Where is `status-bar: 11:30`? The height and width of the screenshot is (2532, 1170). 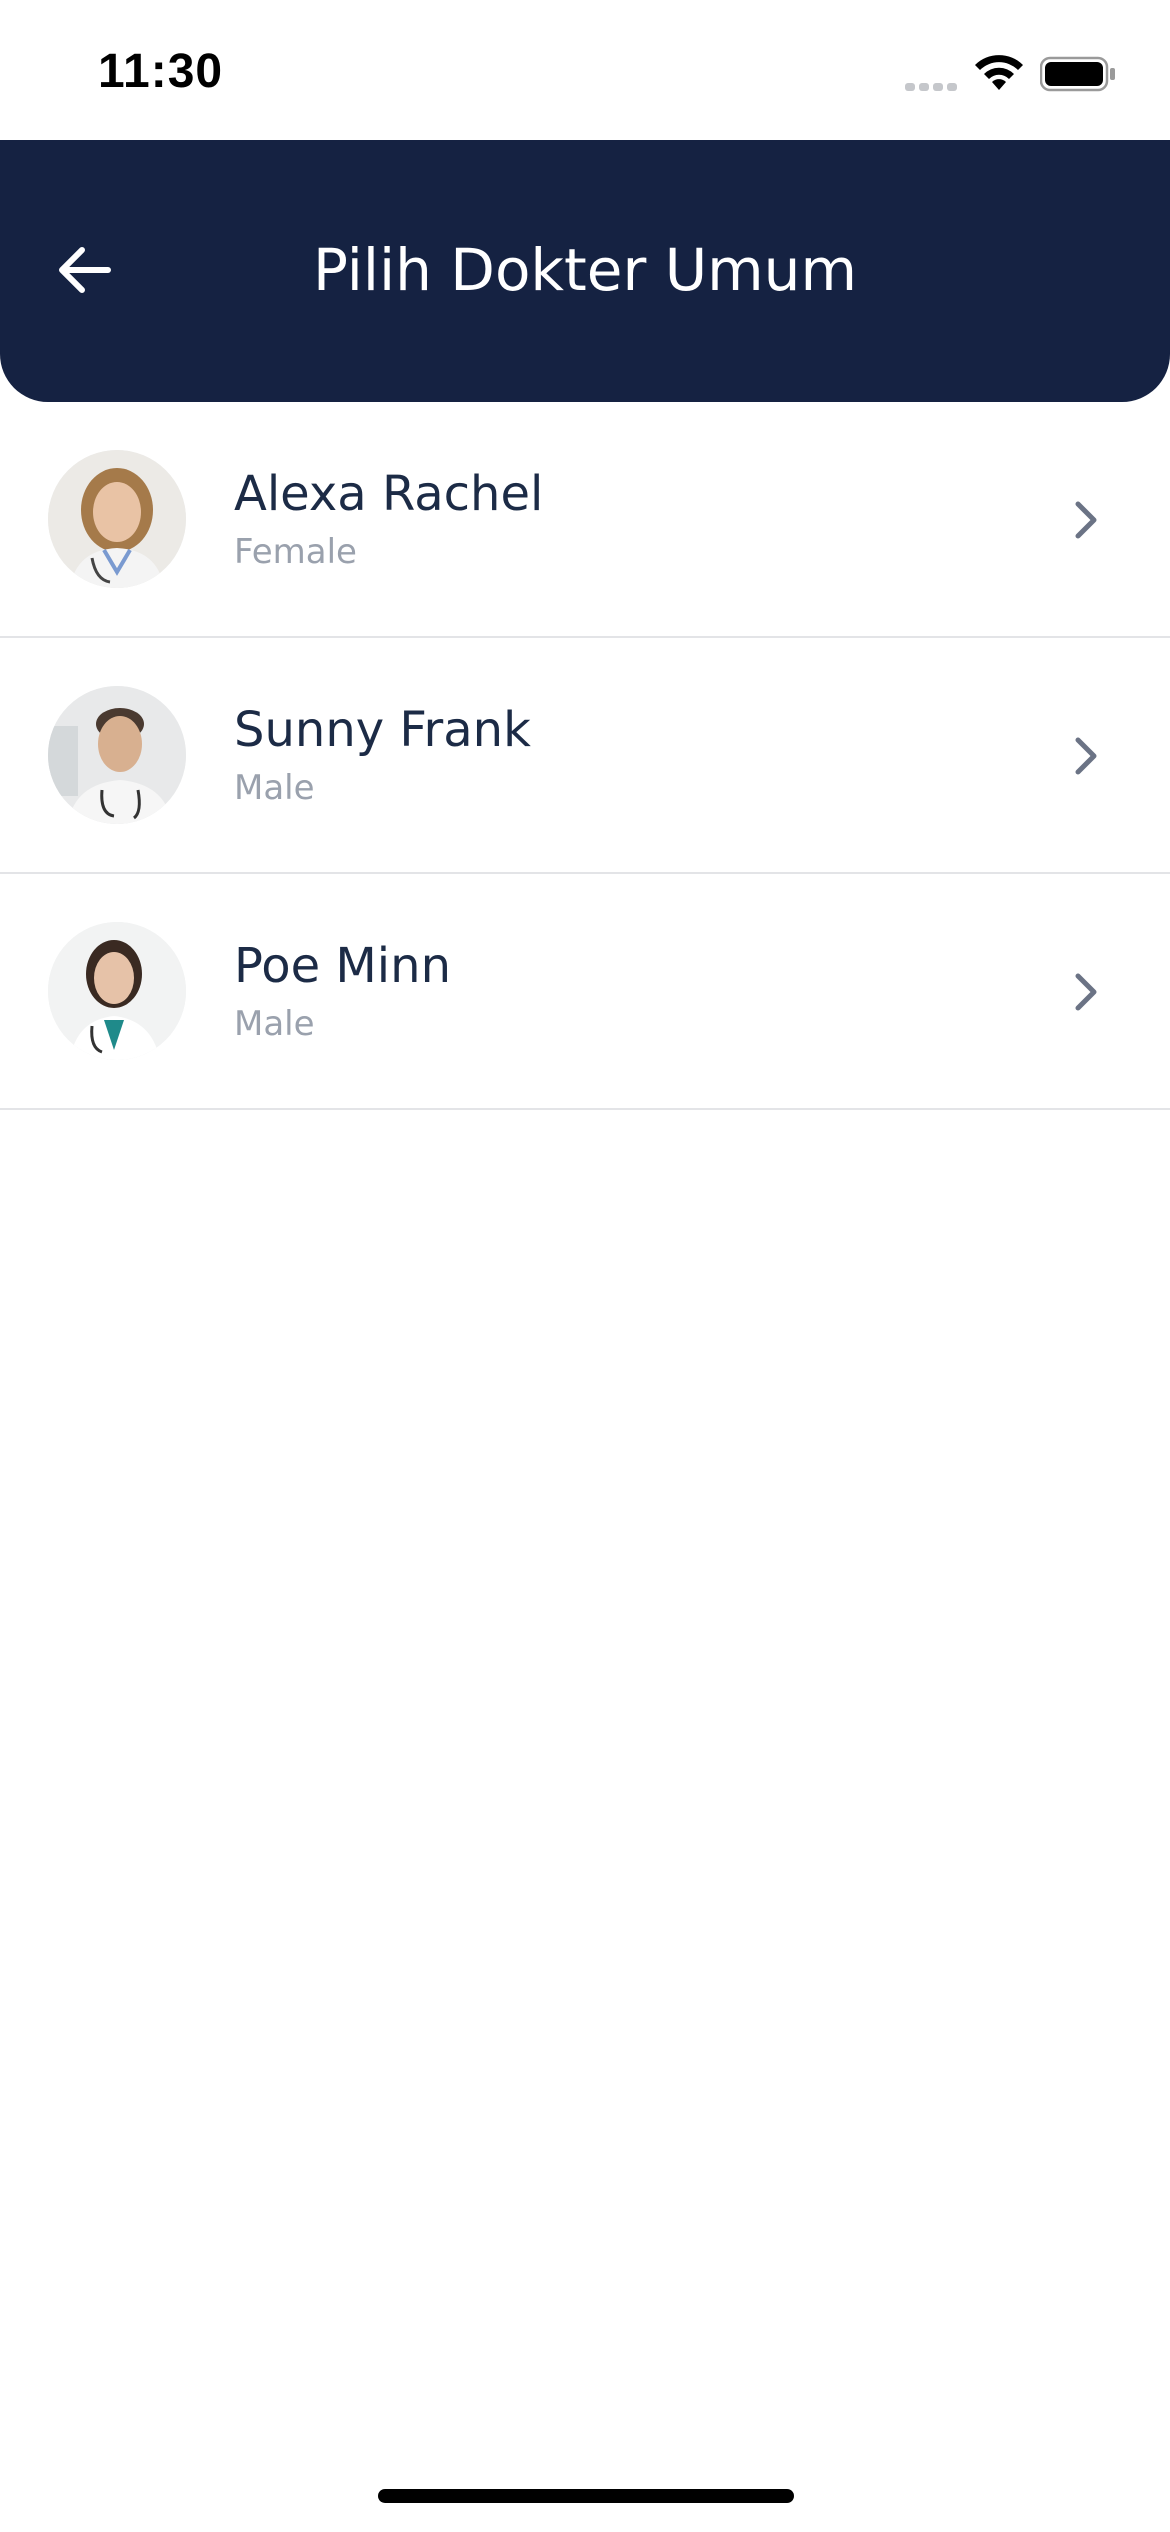
status-bar: 11:30 is located at coordinates (585, 70).